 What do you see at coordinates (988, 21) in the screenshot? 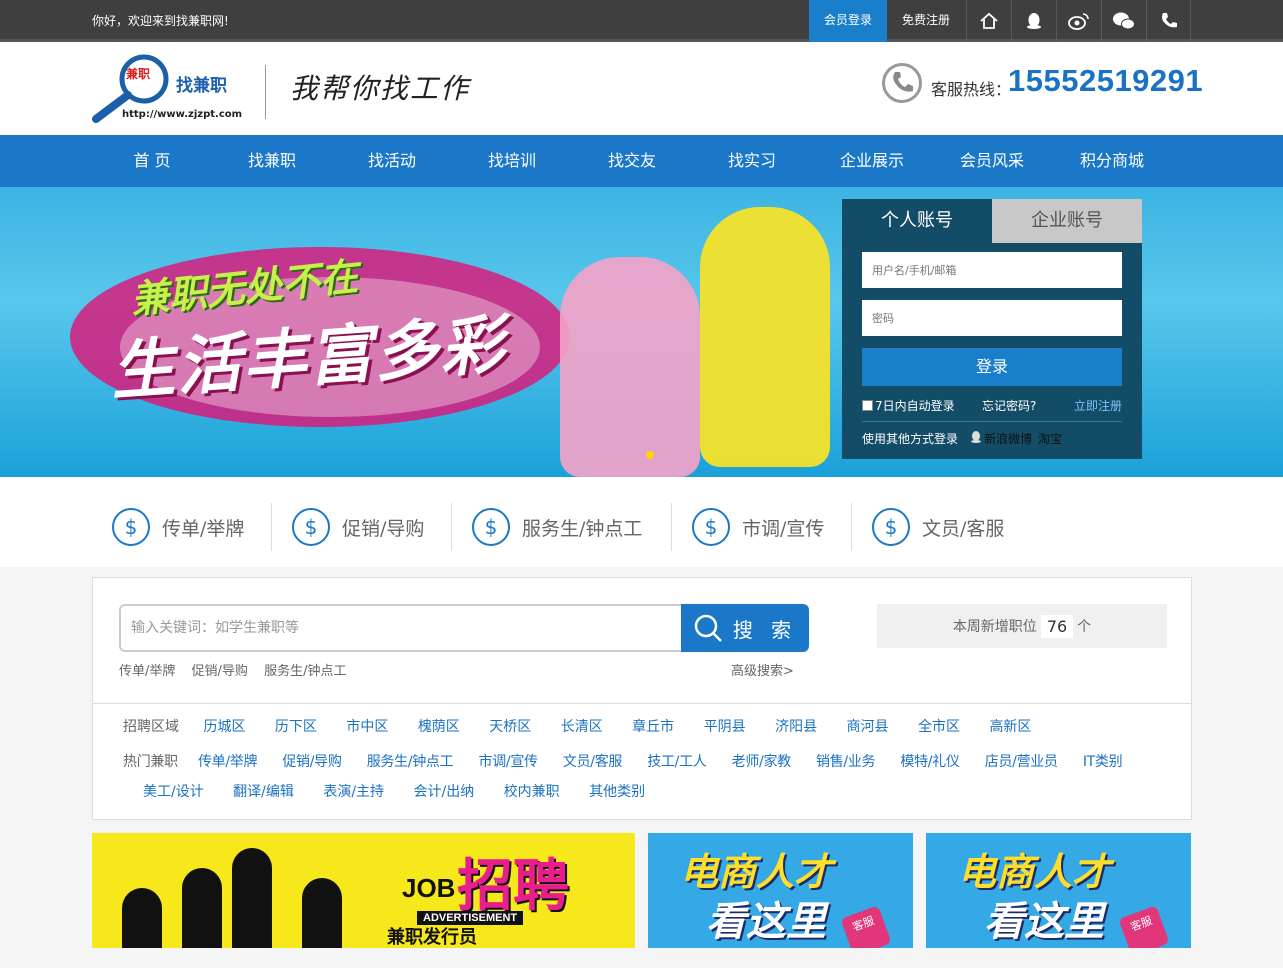
I see `home-icon` at bounding box center [988, 21].